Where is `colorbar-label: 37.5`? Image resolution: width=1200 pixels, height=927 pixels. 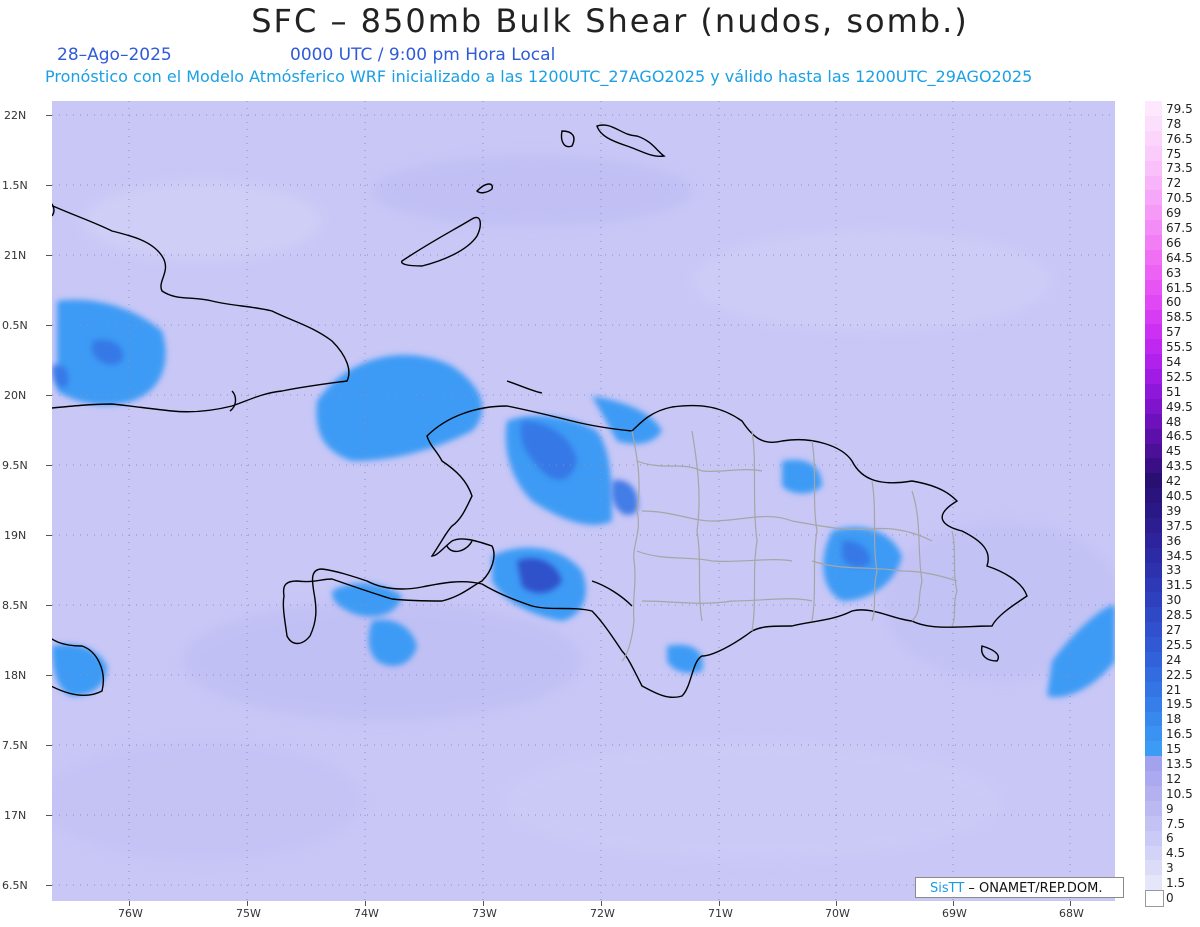
colorbar-label: 37.5 is located at coordinates (1179, 525).